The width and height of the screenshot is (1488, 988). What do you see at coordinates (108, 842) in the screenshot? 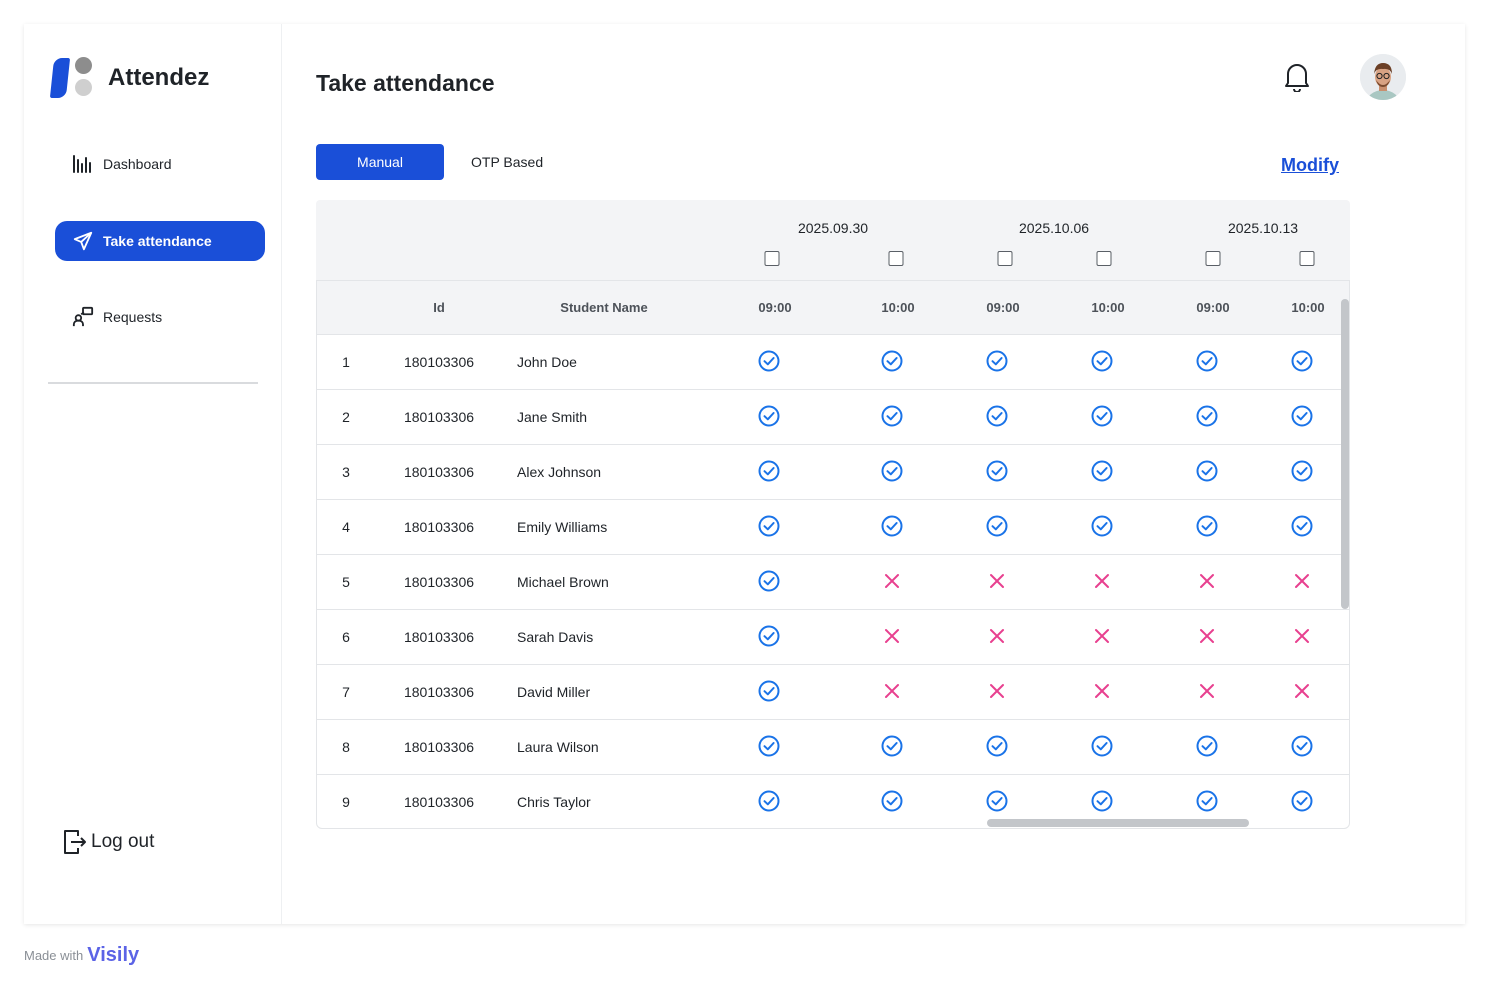
I see `logout-button: Log out` at bounding box center [108, 842].